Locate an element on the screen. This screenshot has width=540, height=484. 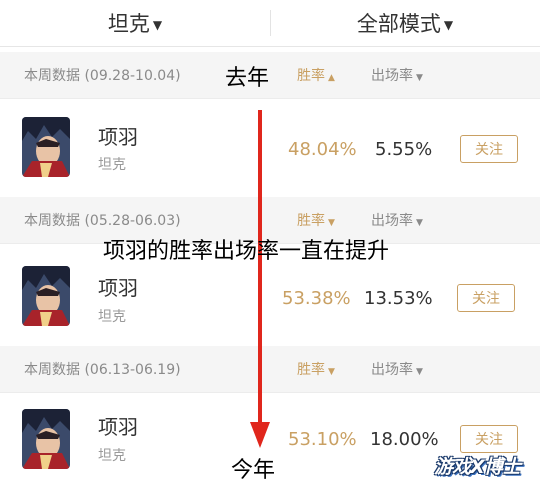
top-filter-bar: 坦克 ▼ 全部模式 ▼ is located at coordinates (270, 23).